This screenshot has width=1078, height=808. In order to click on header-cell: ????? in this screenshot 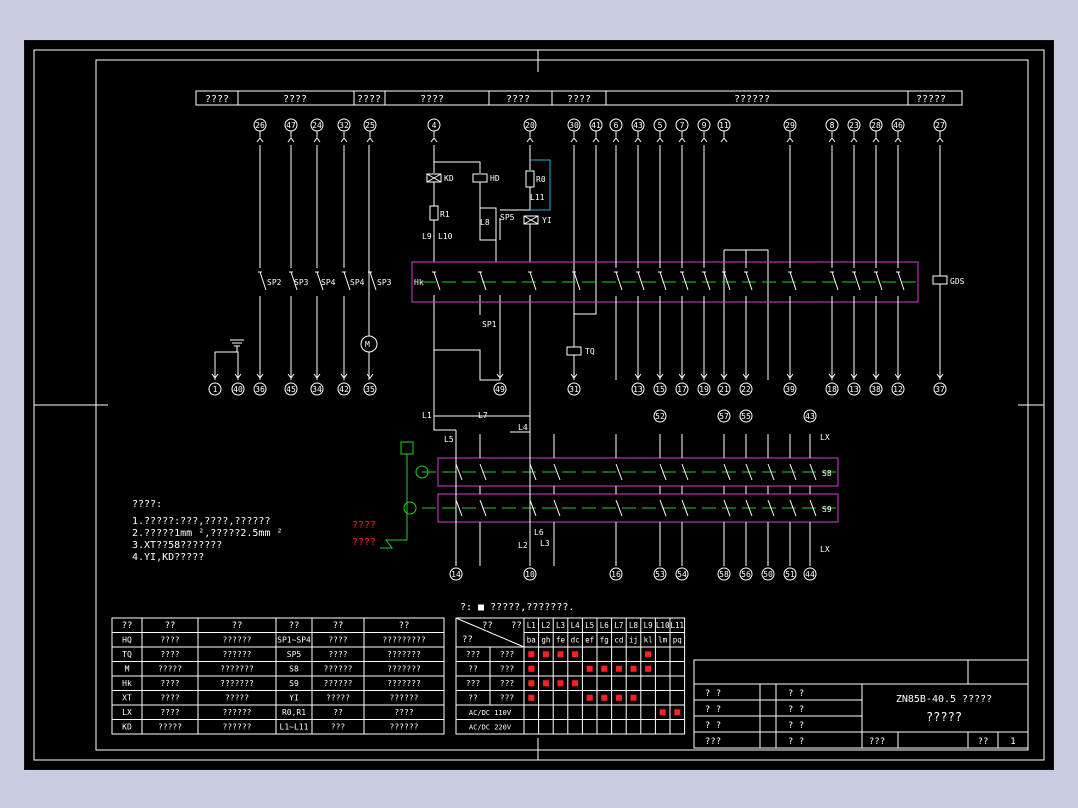, I will do `click(931, 99)`.